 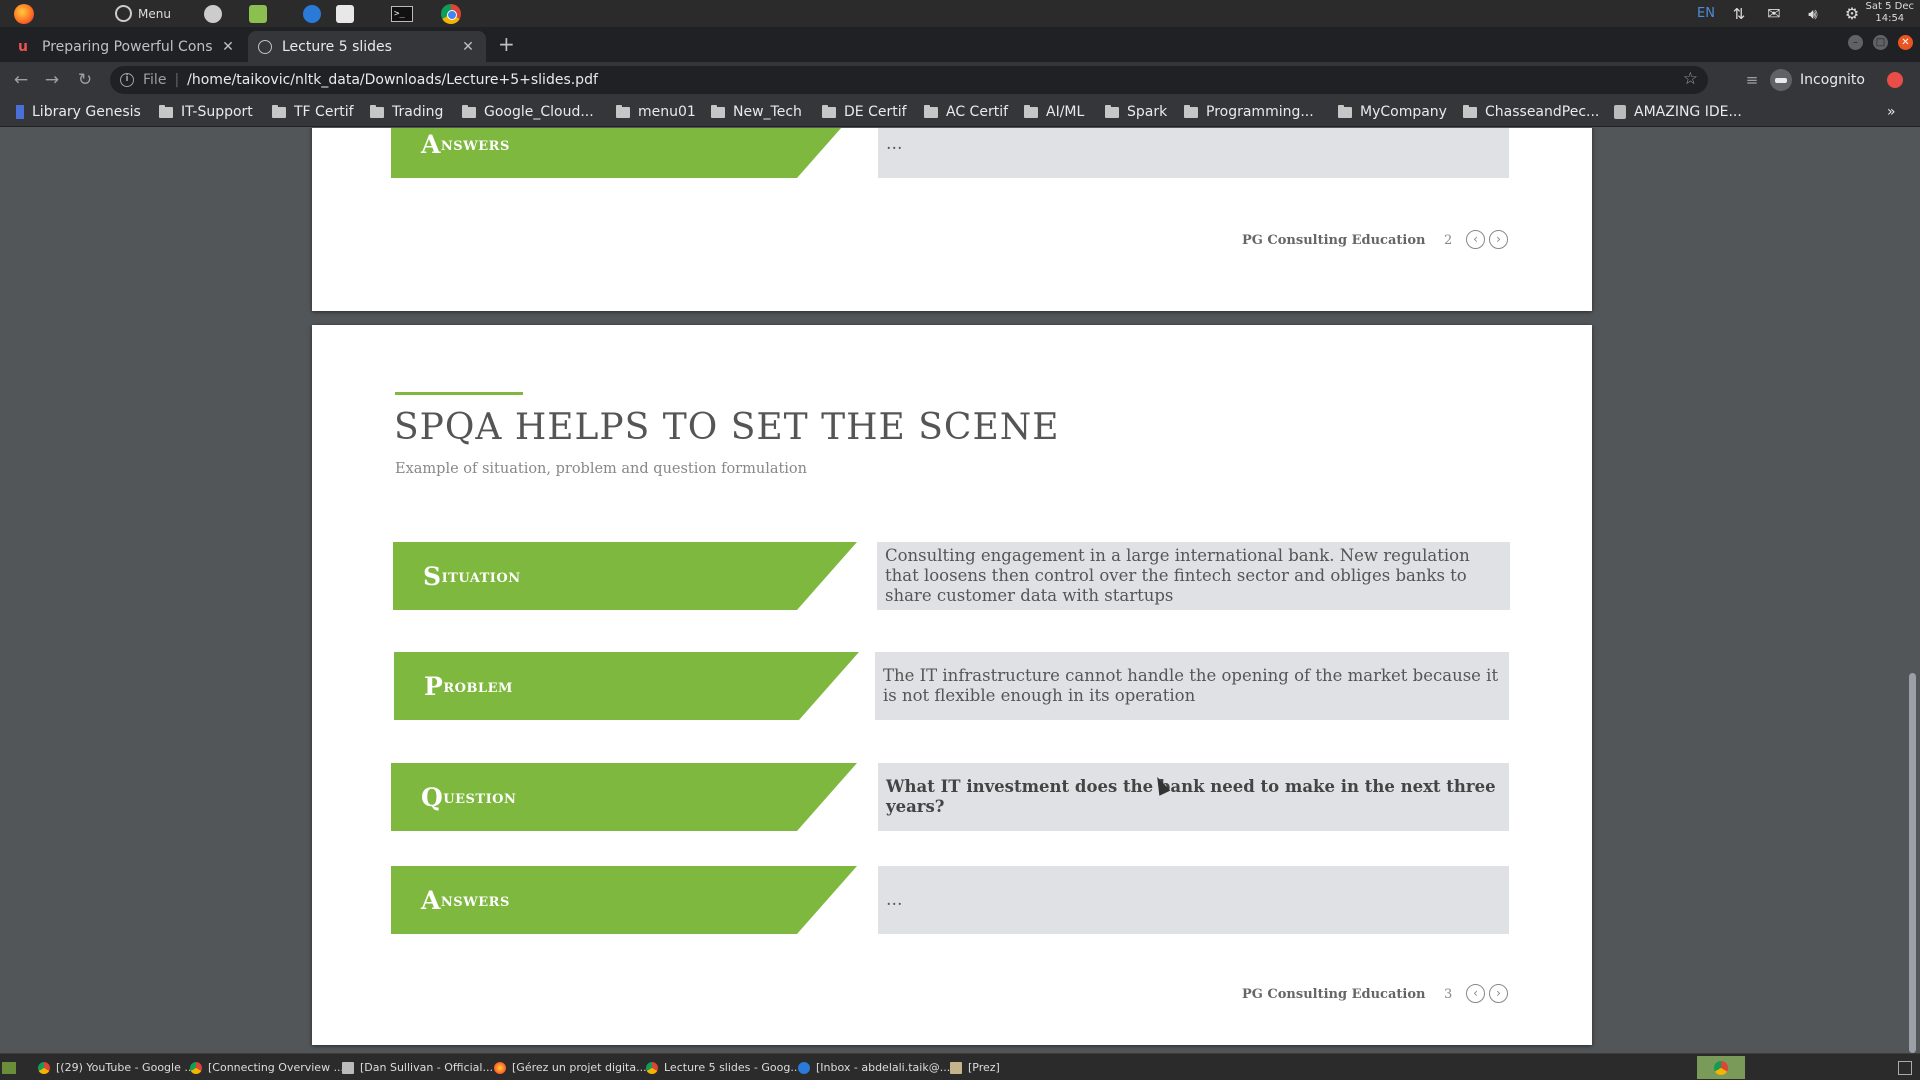 I want to click on tab-preparing-powerful: u Preparing Powerful Cons ✕, so click(x=127, y=46).